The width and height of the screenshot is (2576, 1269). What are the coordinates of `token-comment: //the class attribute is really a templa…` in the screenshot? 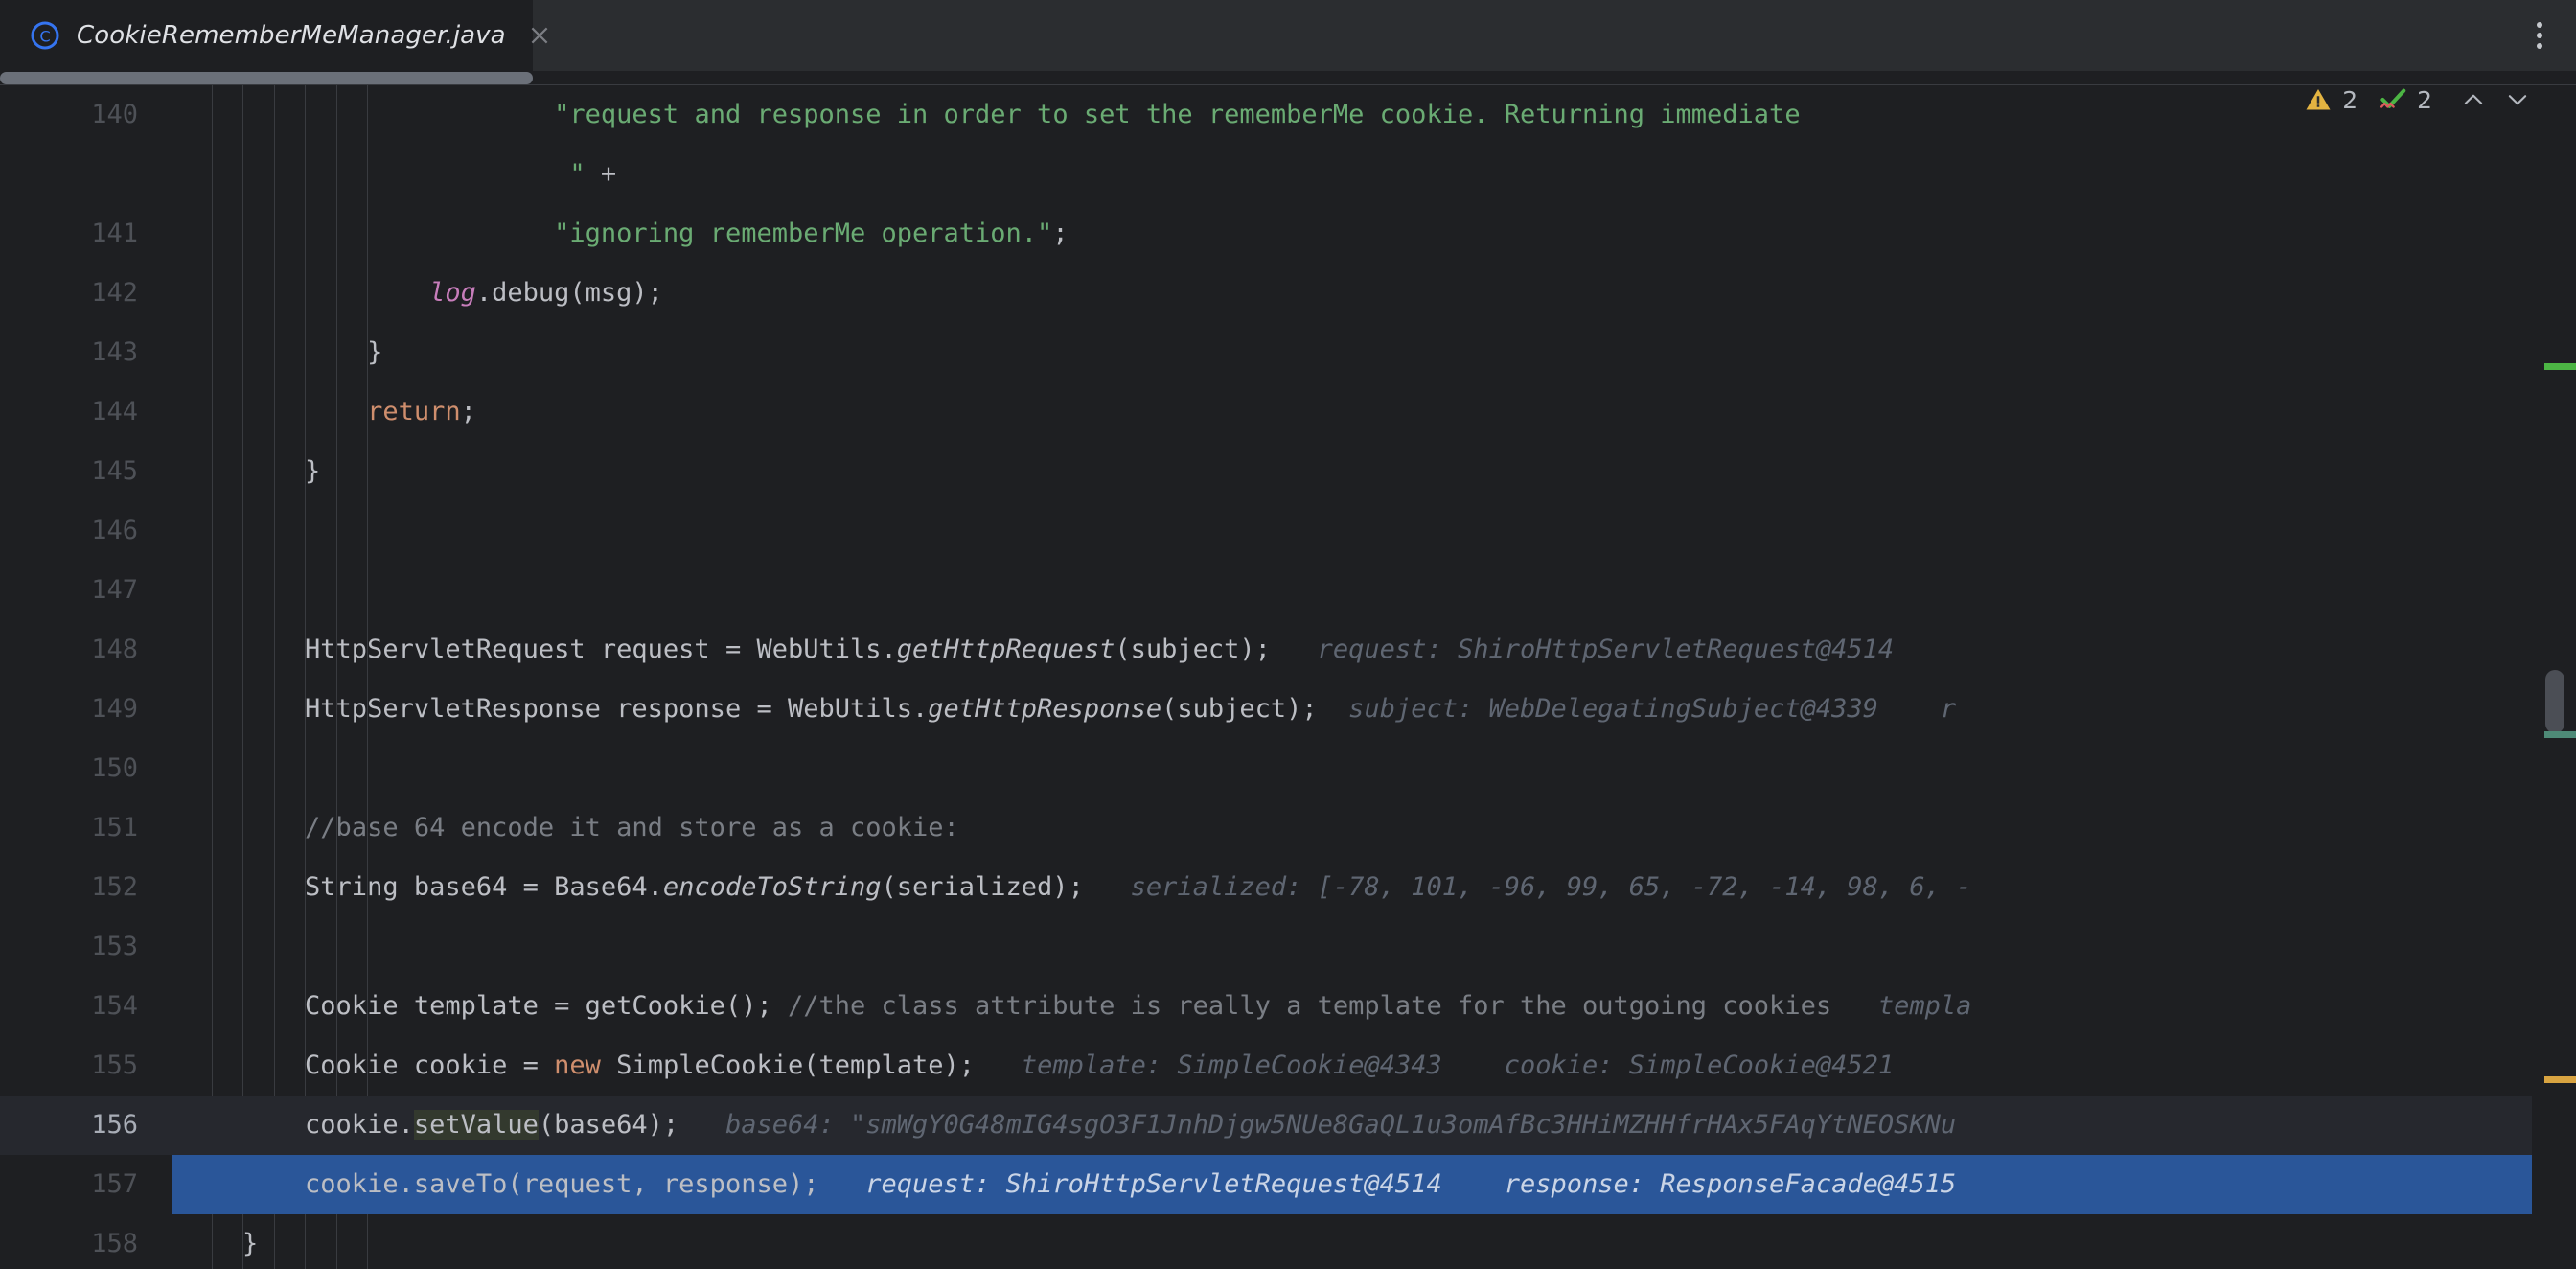 It's located at (1309, 1006).